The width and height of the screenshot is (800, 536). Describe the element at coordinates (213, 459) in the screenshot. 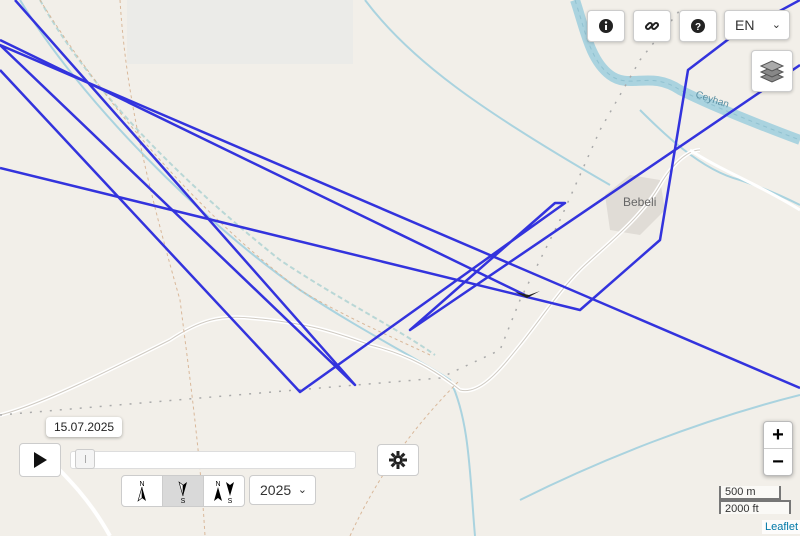

I see `timeline-slider` at that location.